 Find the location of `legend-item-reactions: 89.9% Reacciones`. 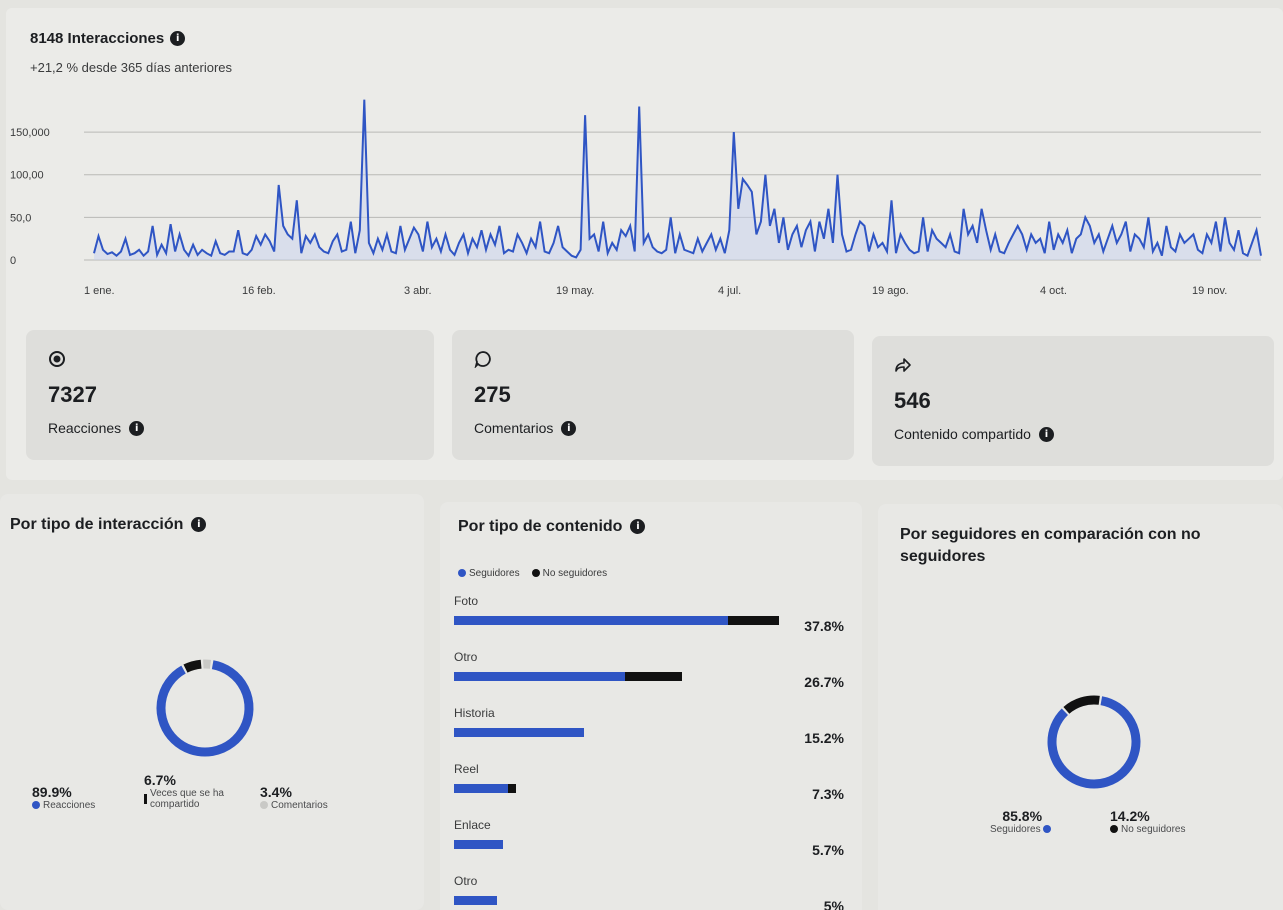

legend-item-reactions: 89.9% Reacciones is located at coordinates (63, 797).